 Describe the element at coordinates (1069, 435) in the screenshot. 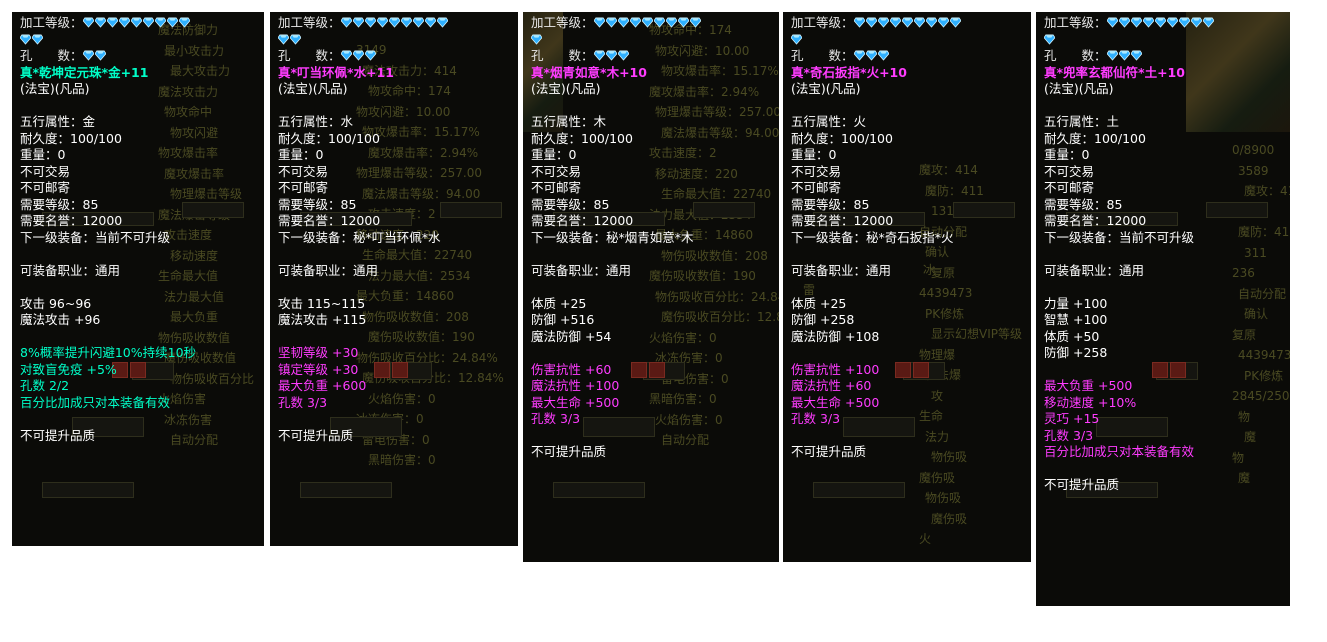

I see `special-line: 孔数 3/3` at that location.